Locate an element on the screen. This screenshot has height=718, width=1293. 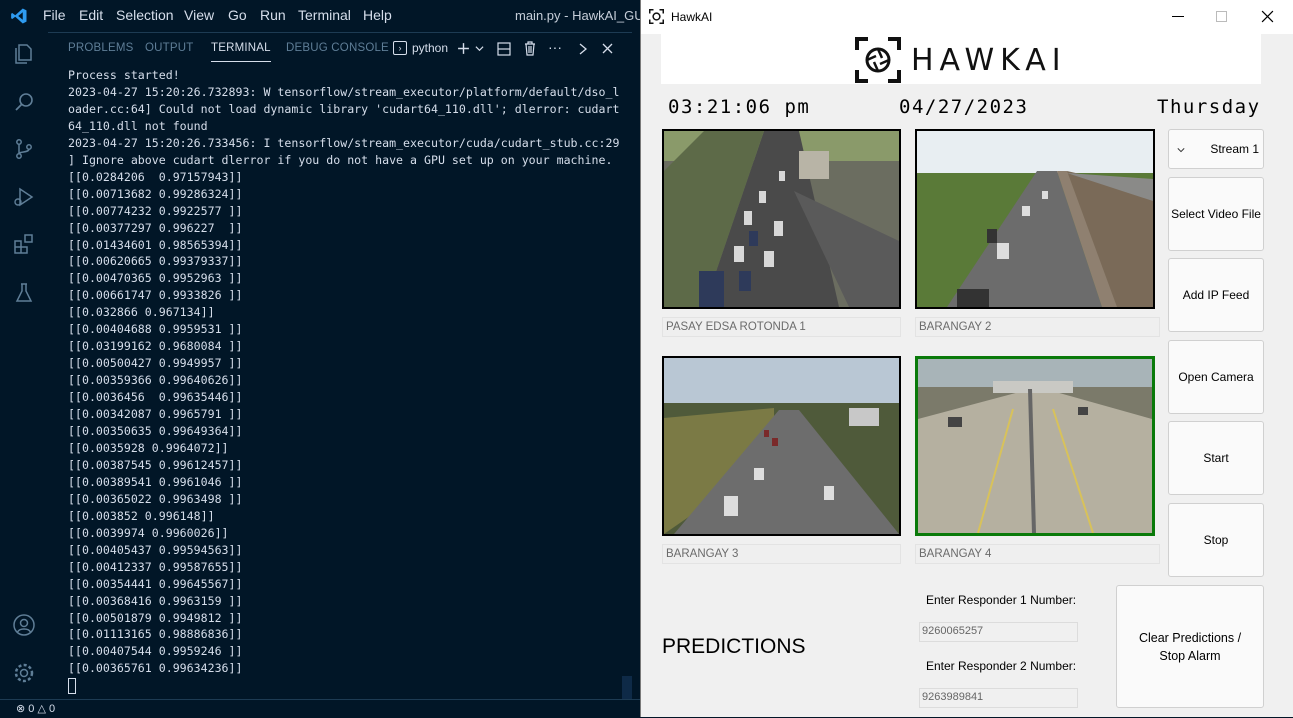
minimize-icon is located at coordinates (1178, 17).